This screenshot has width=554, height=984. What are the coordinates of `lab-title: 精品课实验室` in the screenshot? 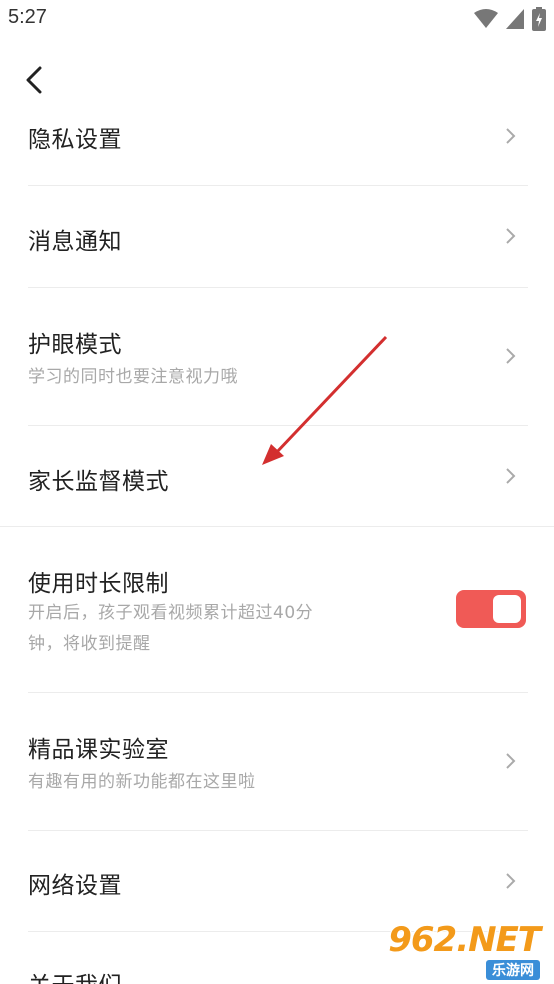 It's located at (98, 750).